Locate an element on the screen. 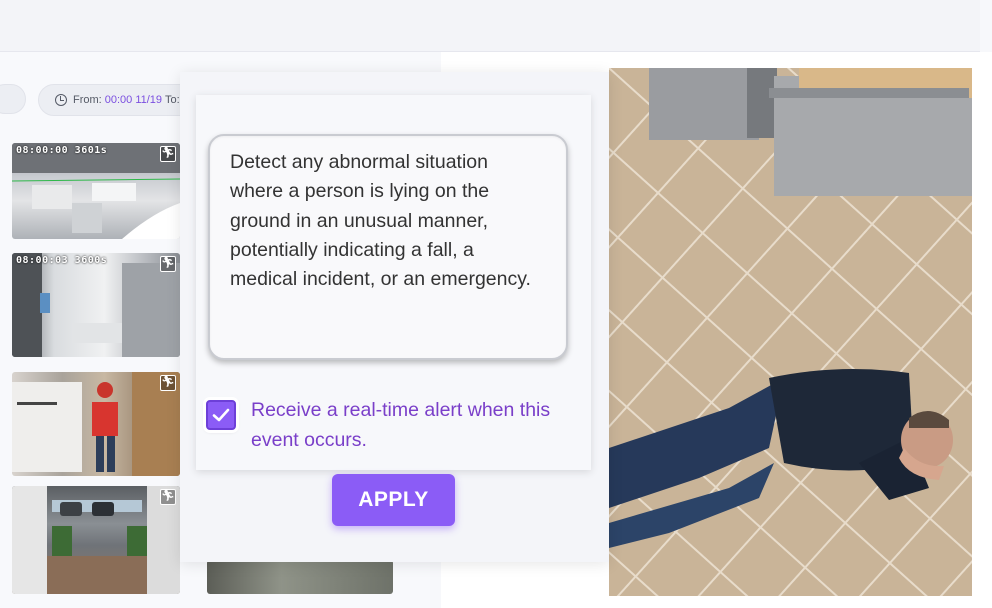 The height and width of the screenshot is (608, 992). thumbnail-timestamp: 08:00:03 3600s is located at coordinates (62, 260).